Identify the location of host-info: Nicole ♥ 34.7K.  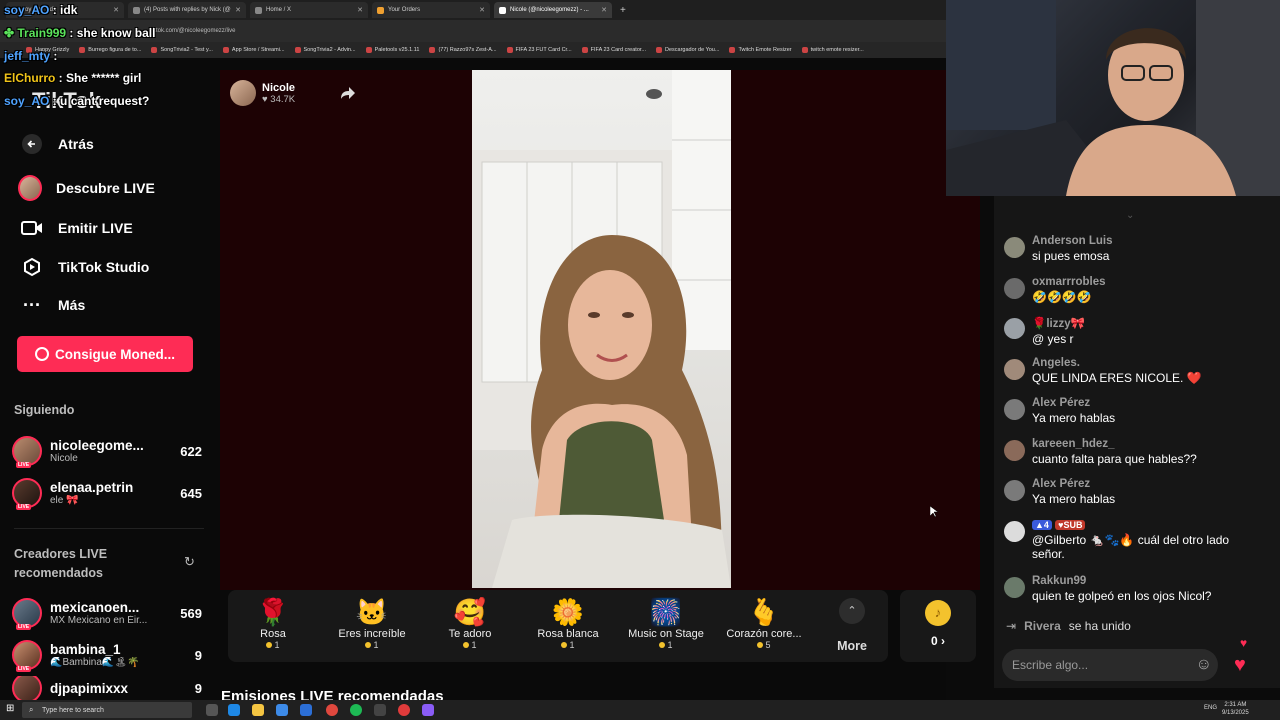
(262, 93).